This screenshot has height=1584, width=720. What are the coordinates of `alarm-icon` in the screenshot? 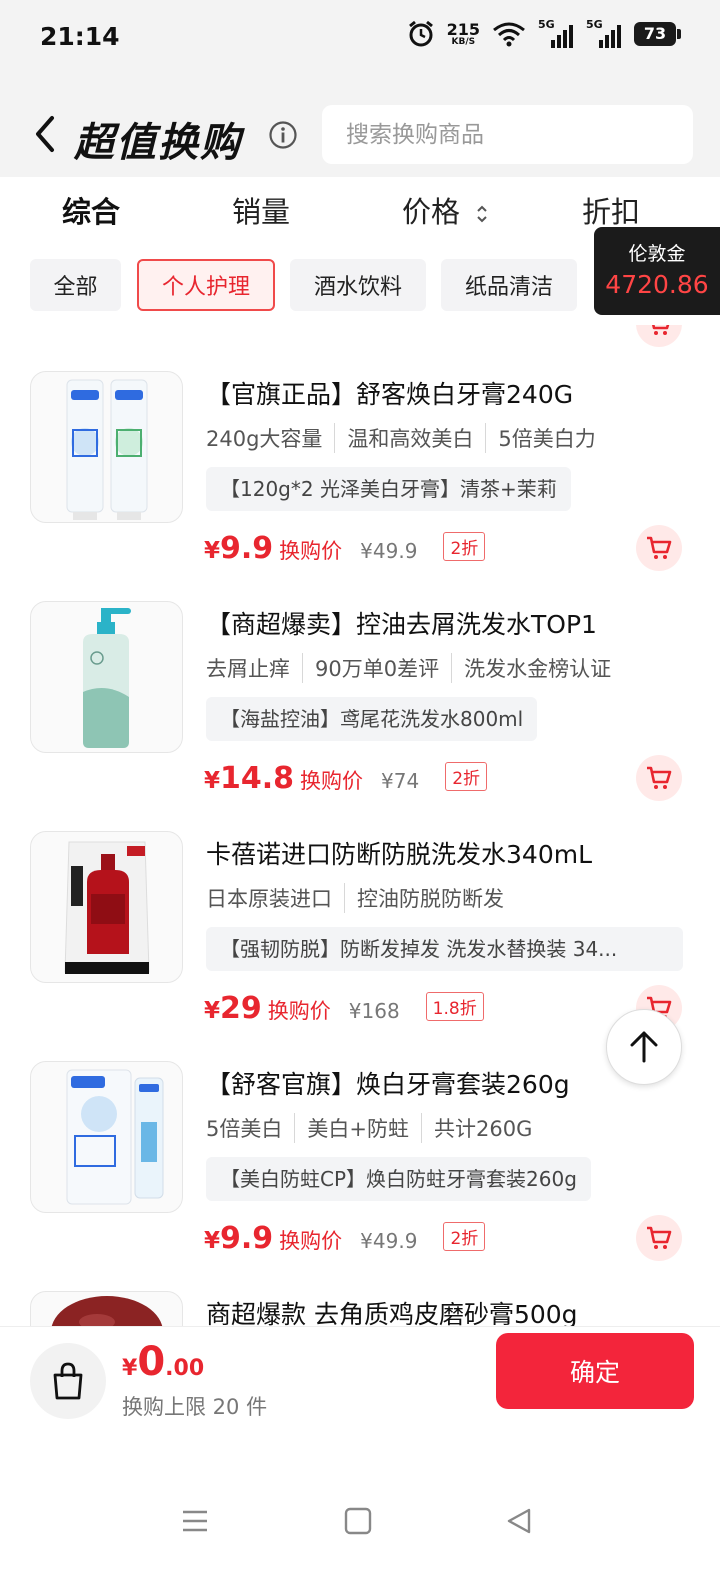 It's located at (420, 33).